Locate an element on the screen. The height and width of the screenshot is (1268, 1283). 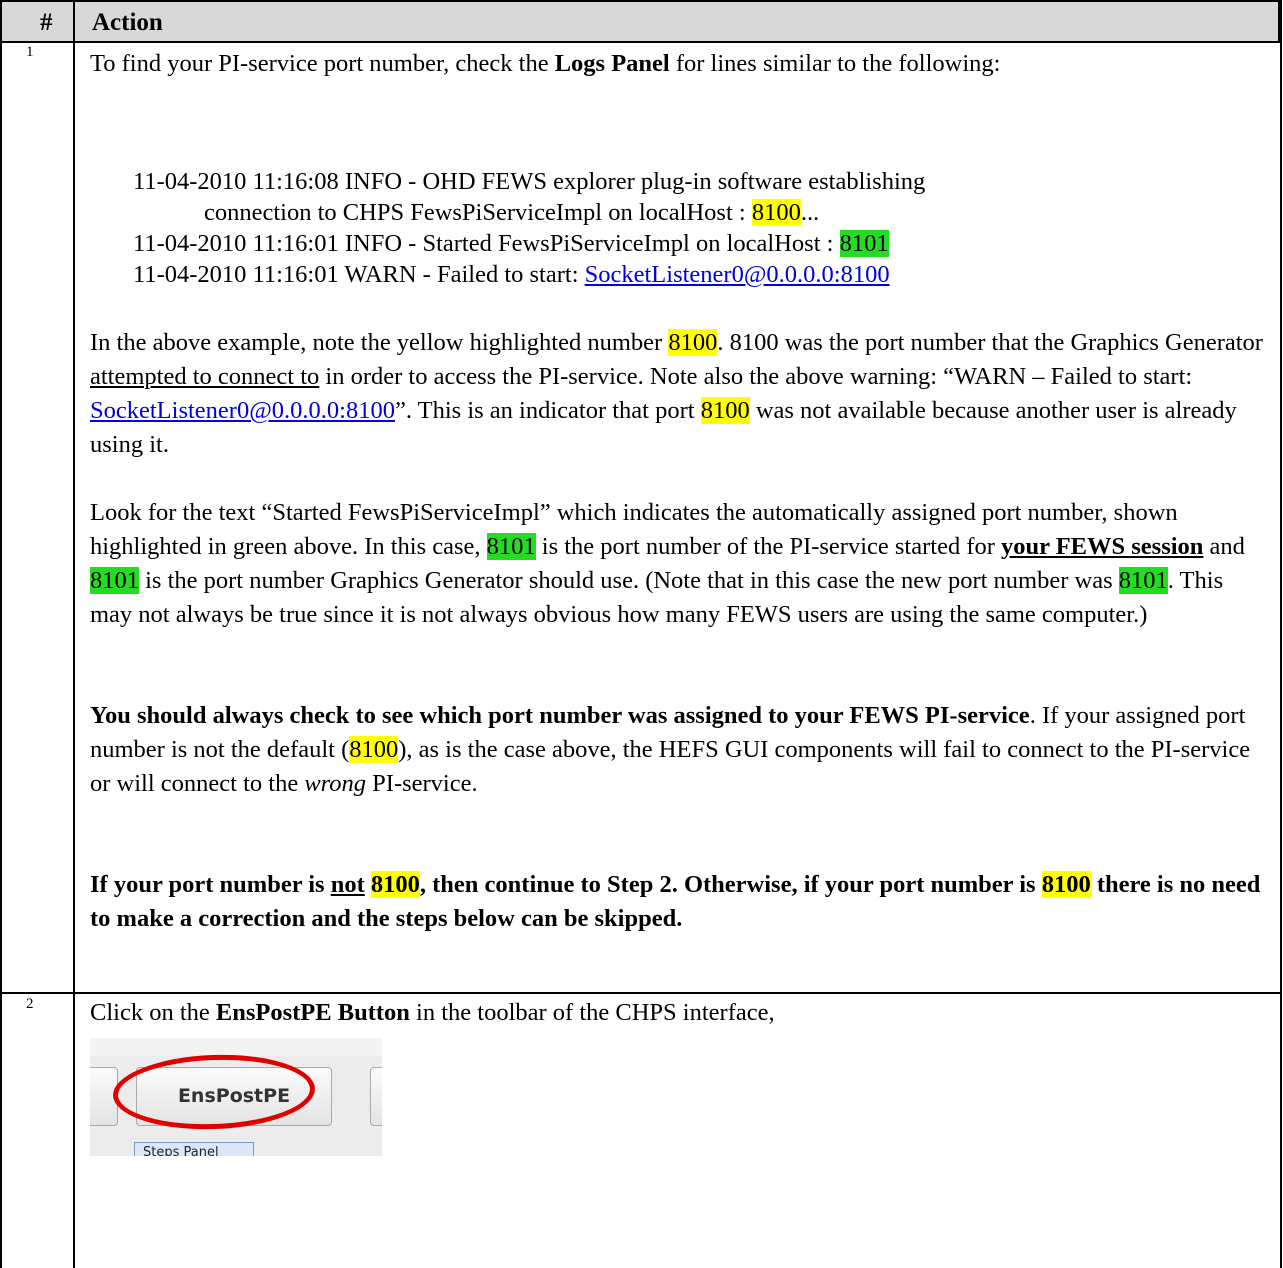
row-number-2: 2 is located at coordinates (30, 1004).